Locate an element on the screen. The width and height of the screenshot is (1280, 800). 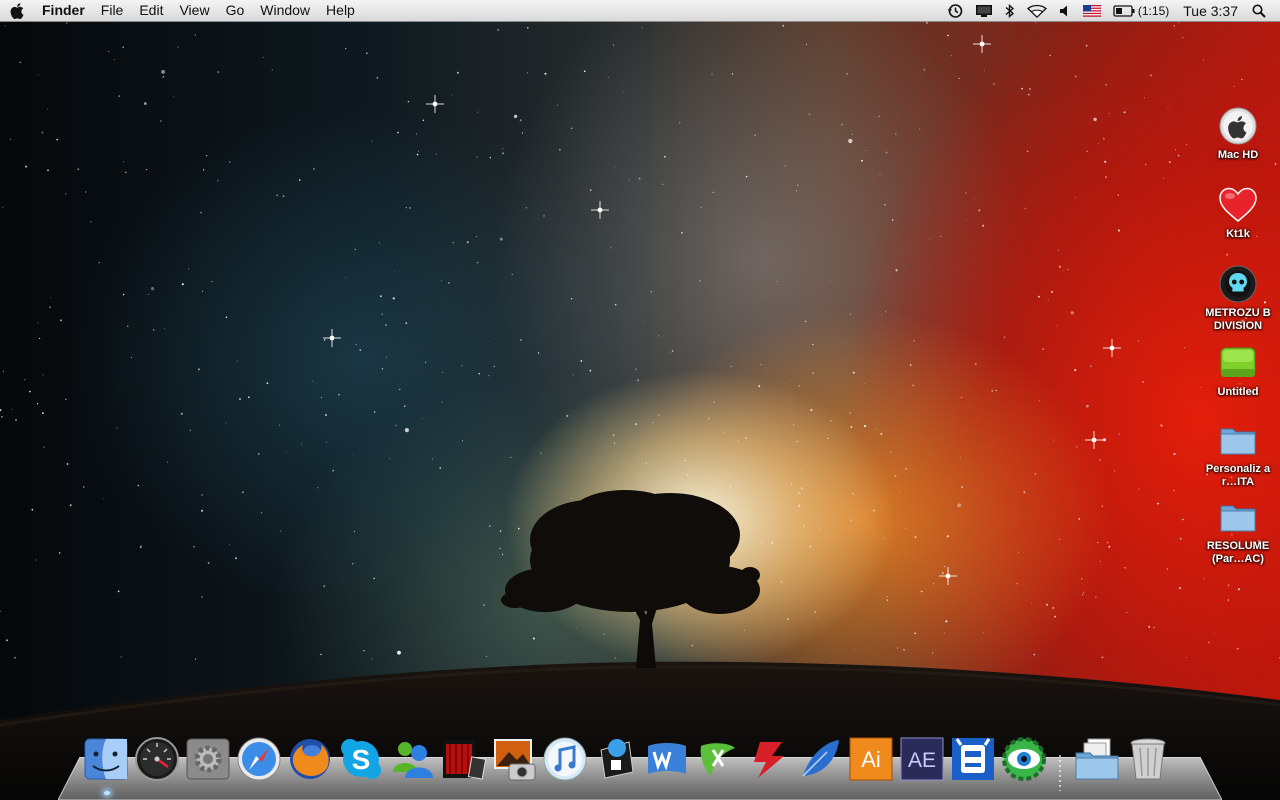
dock-app is located at coordinates (615, 759).